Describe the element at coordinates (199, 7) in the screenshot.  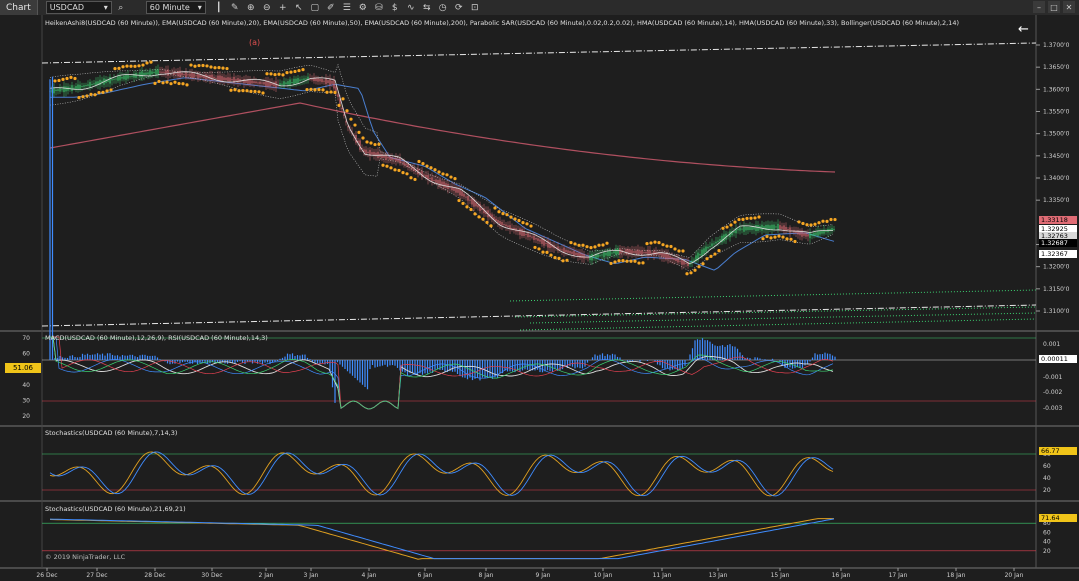
I see `chevron-down-icon: ▾` at that location.